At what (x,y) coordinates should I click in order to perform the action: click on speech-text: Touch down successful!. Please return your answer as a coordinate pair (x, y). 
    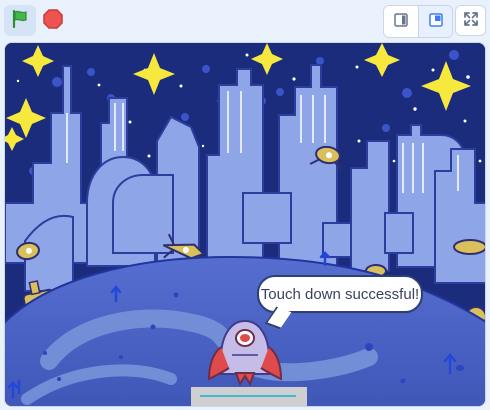
    Looking at the image, I should click on (340, 294).